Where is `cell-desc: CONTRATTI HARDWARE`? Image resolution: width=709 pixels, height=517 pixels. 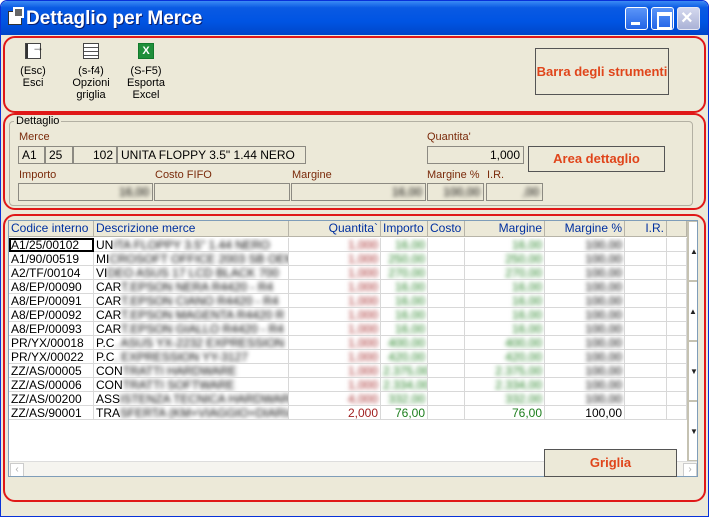 cell-desc: CONTRATTI HARDWARE is located at coordinates (191, 371).